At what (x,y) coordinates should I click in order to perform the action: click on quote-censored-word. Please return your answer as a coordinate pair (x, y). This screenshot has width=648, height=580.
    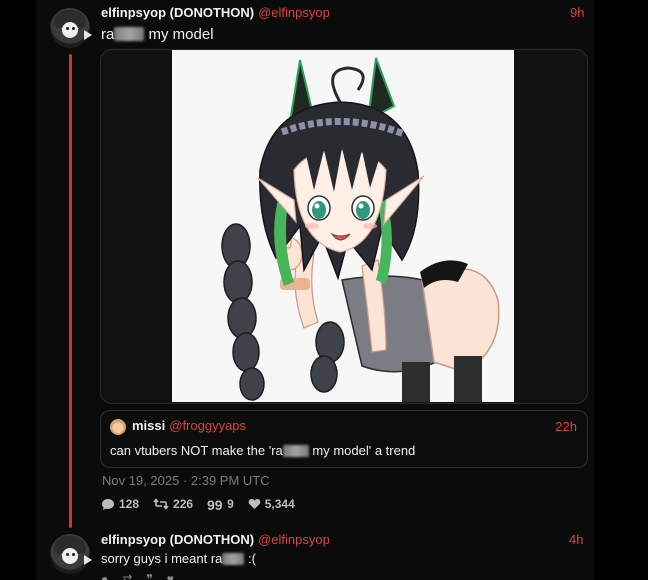
    Looking at the image, I should click on (295, 451).